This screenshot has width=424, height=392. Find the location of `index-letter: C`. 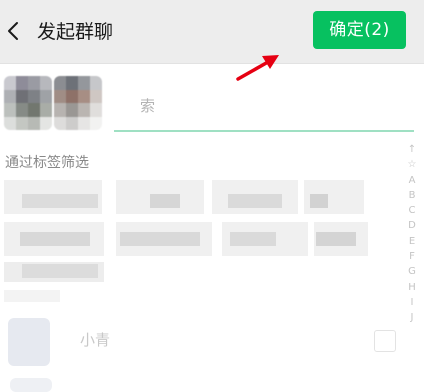

index-letter: C is located at coordinates (412, 210).